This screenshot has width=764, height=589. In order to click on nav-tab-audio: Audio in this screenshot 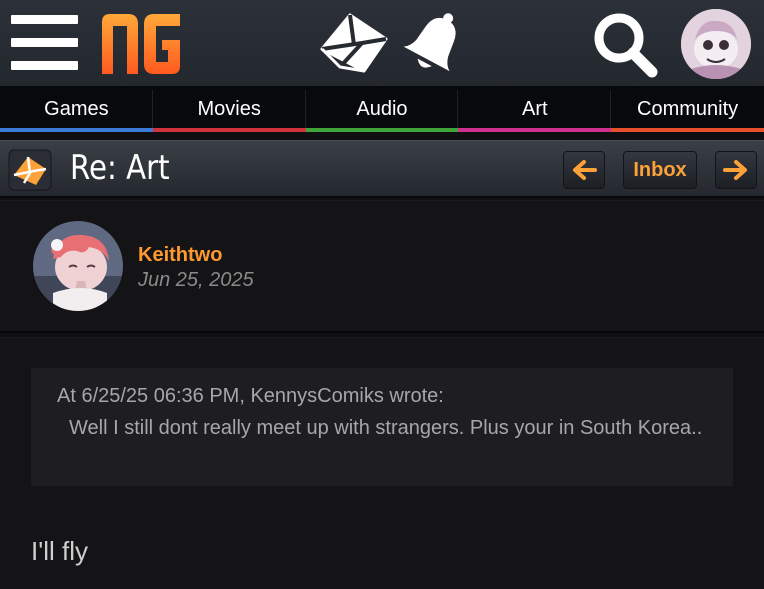, I will do `click(382, 109)`.